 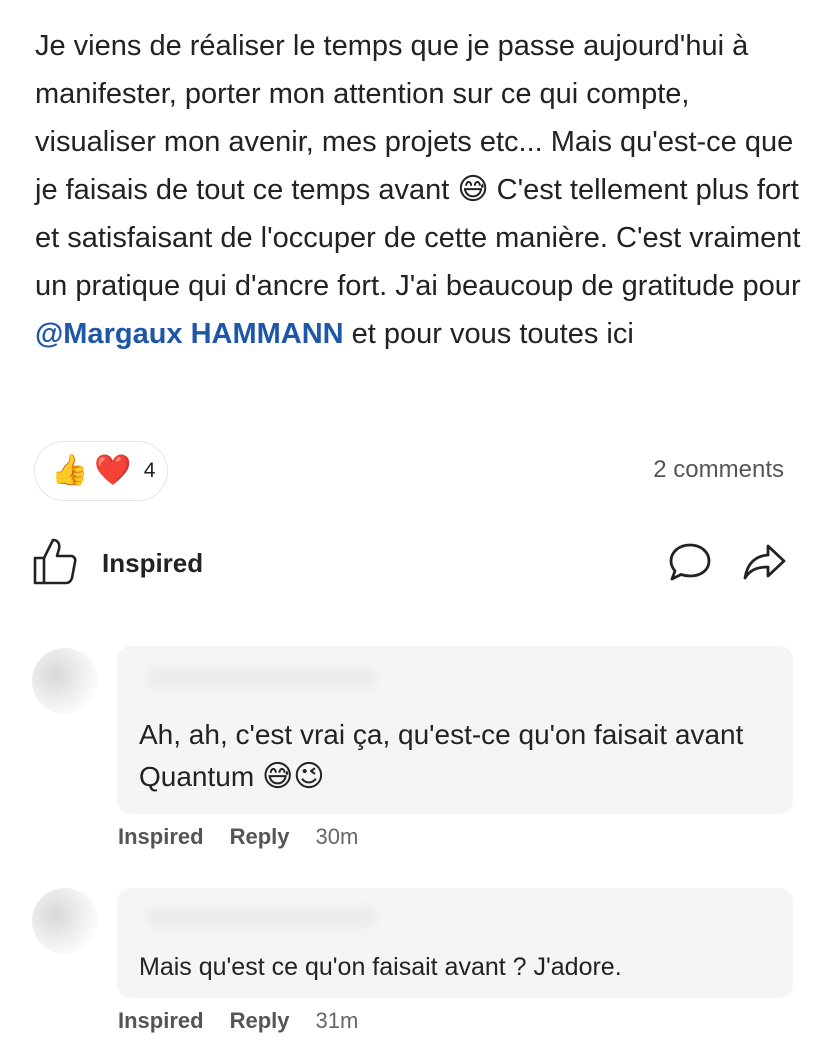 What do you see at coordinates (55, 563) in the screenshot?
I see `thumbs-up-icon` at bounding box center [55, 563].